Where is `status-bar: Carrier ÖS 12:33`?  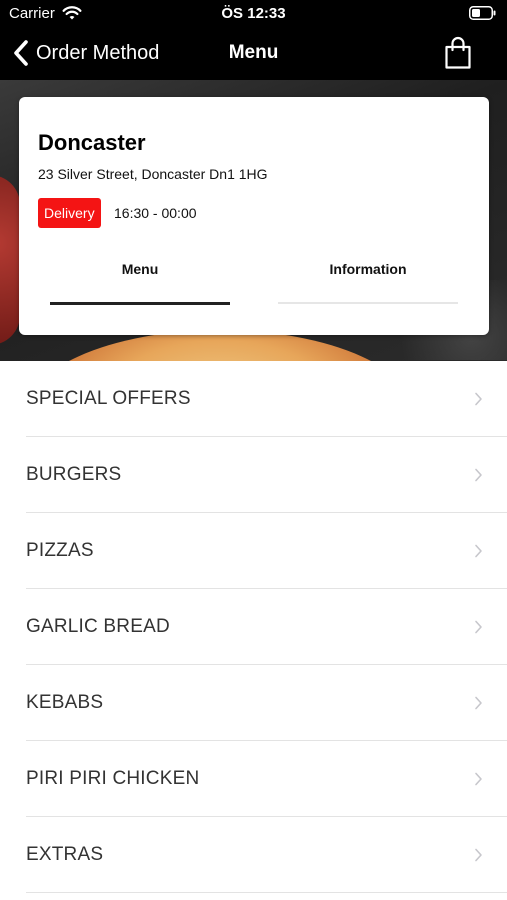 status-bar: Carrier ÖS 12:33 is located at coordinates (253, 14).